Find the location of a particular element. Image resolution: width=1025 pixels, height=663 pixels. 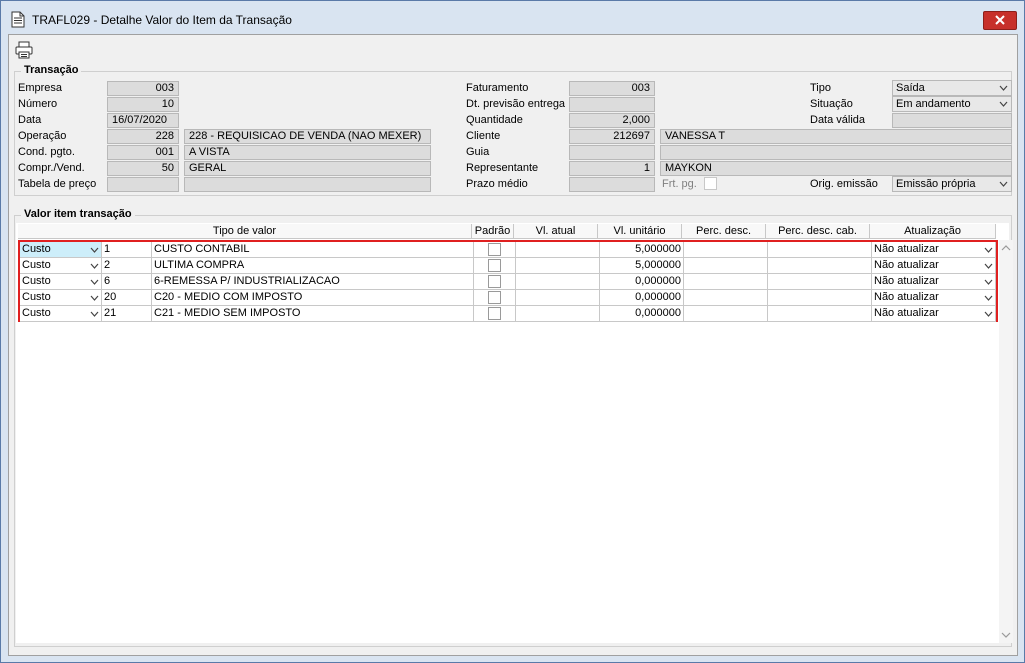

tipo-label: Tipo is located at coordinates (820, 88).